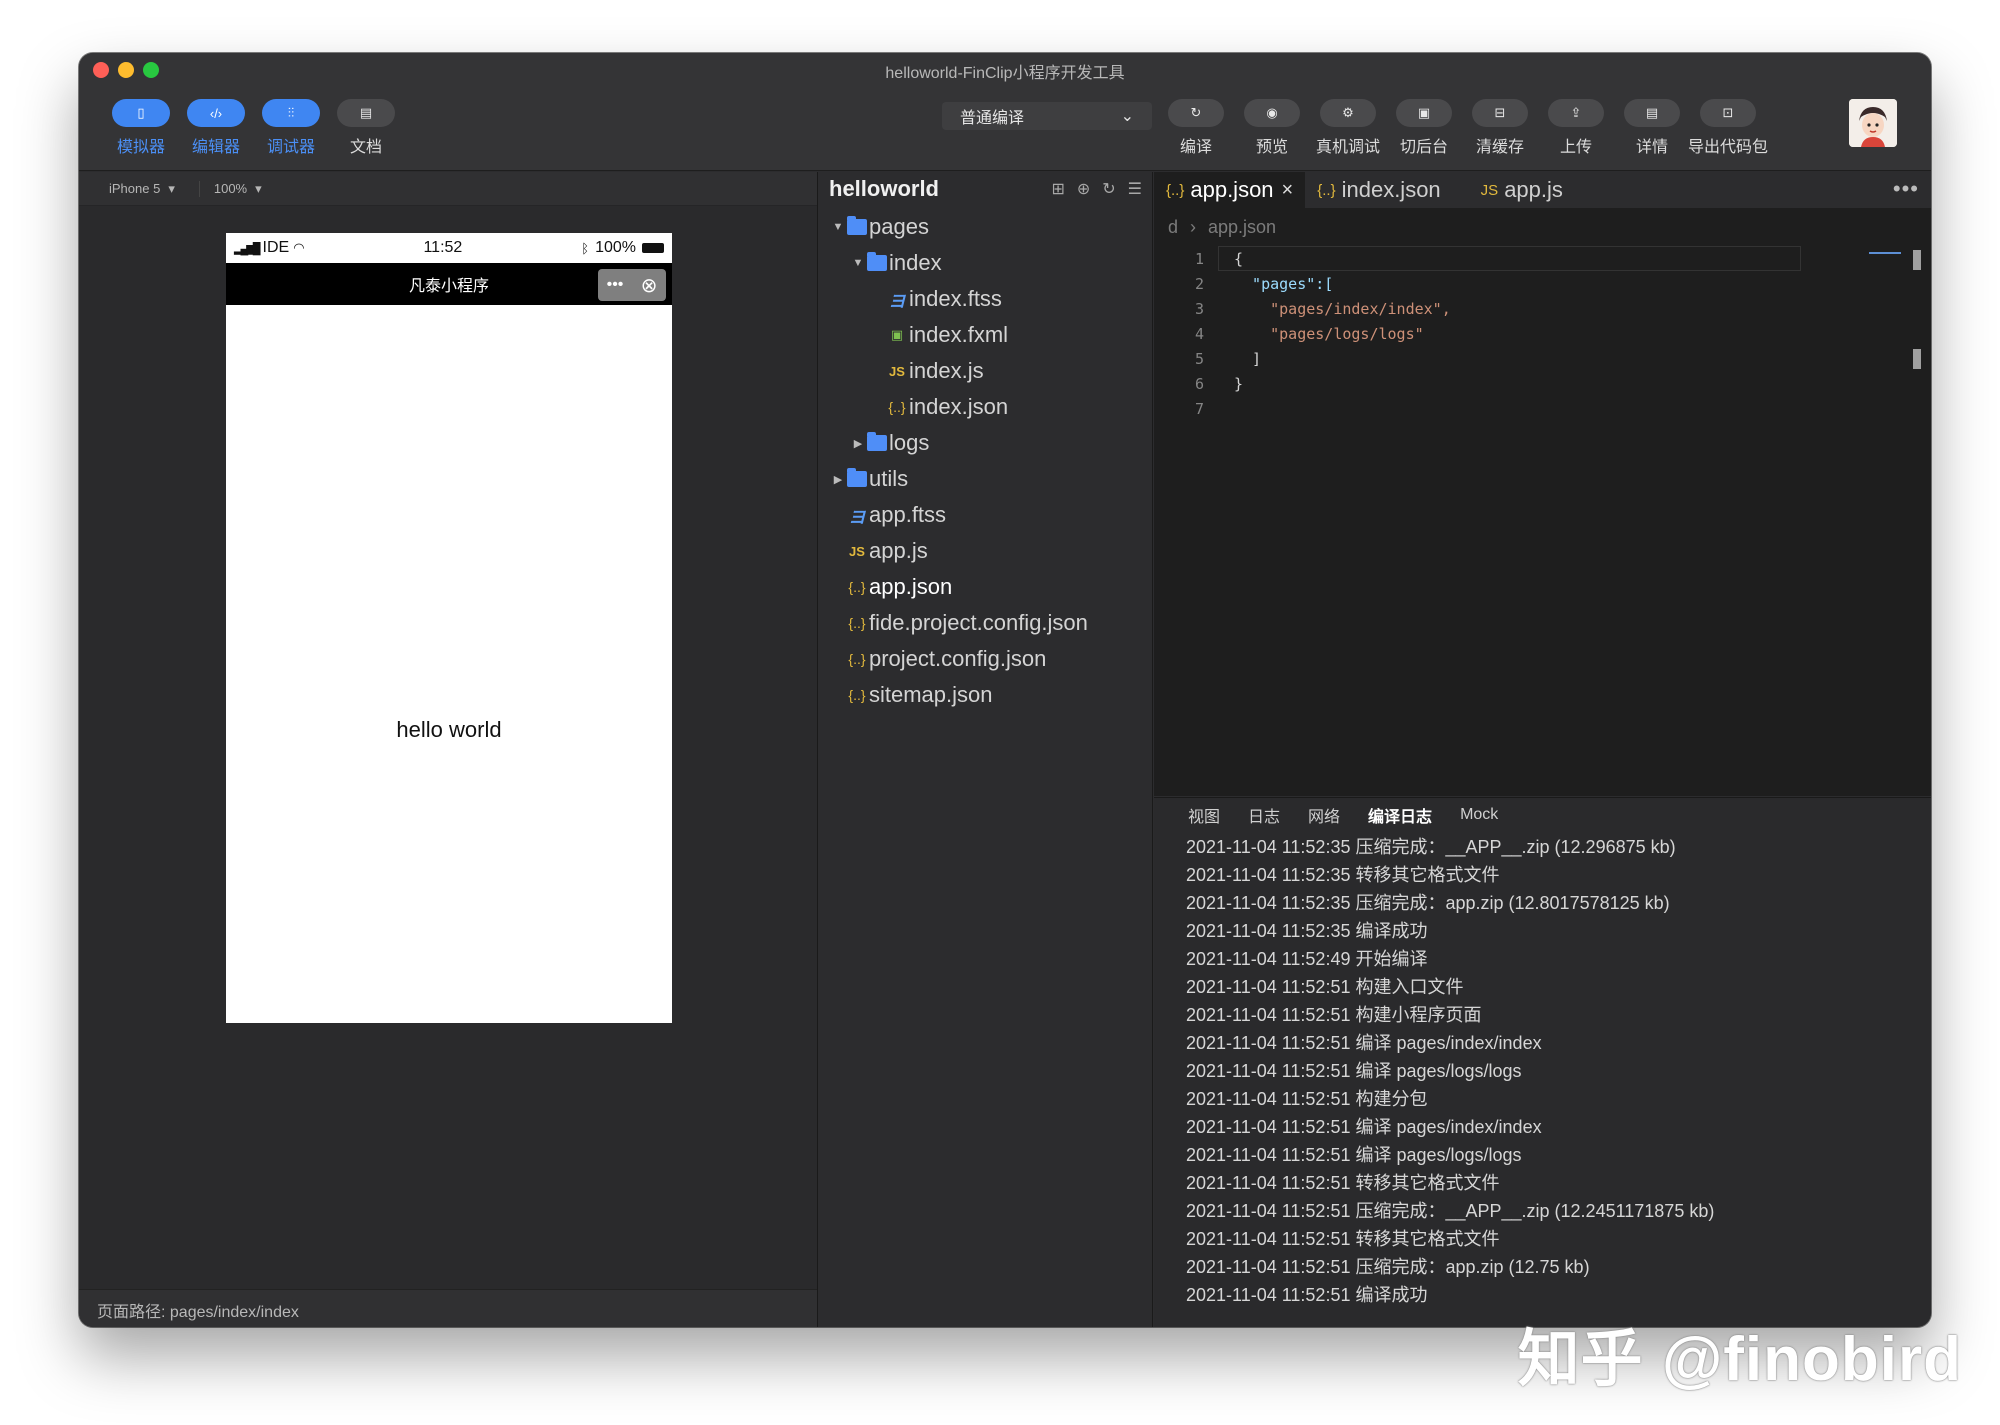 Image resolution: width=2000 pixels, height=1425 pixels. What do you see at coordinates (1284, 283) in the screenshot?
I see `code-text: "pages":[` at bounding box center [1284, 283].